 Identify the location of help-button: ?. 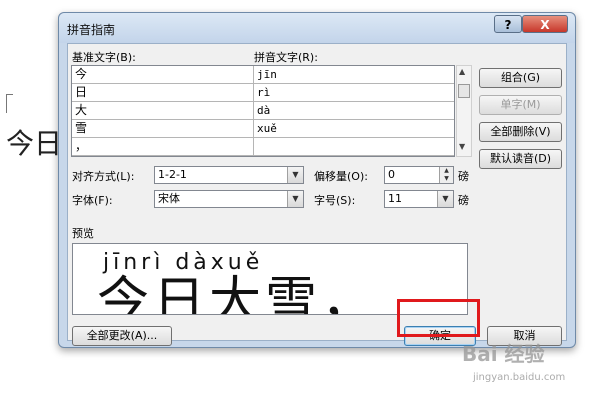
(508, 24).